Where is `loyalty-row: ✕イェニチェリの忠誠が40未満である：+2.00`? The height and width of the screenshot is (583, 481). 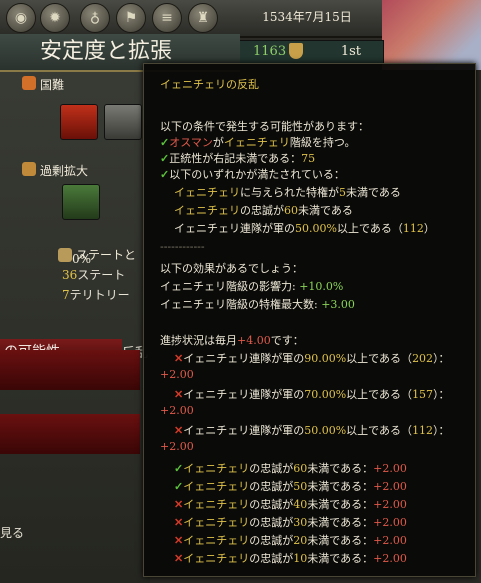 loyalty-row: ✕イェニチェリの忠誠が40未満である：+2.00 is located at coordinates (290, 504).